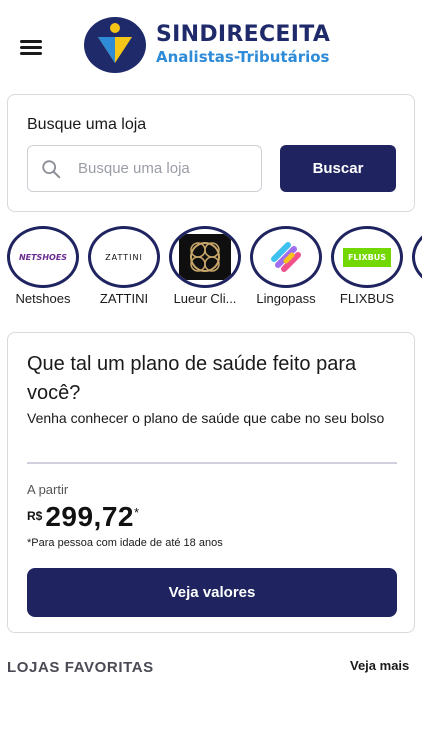 The width and height of the screenshot is (422, 750). Describe the element at coordinates (87, 124) in the screenshot. I see `search-label: Busque uma loja` at that location.